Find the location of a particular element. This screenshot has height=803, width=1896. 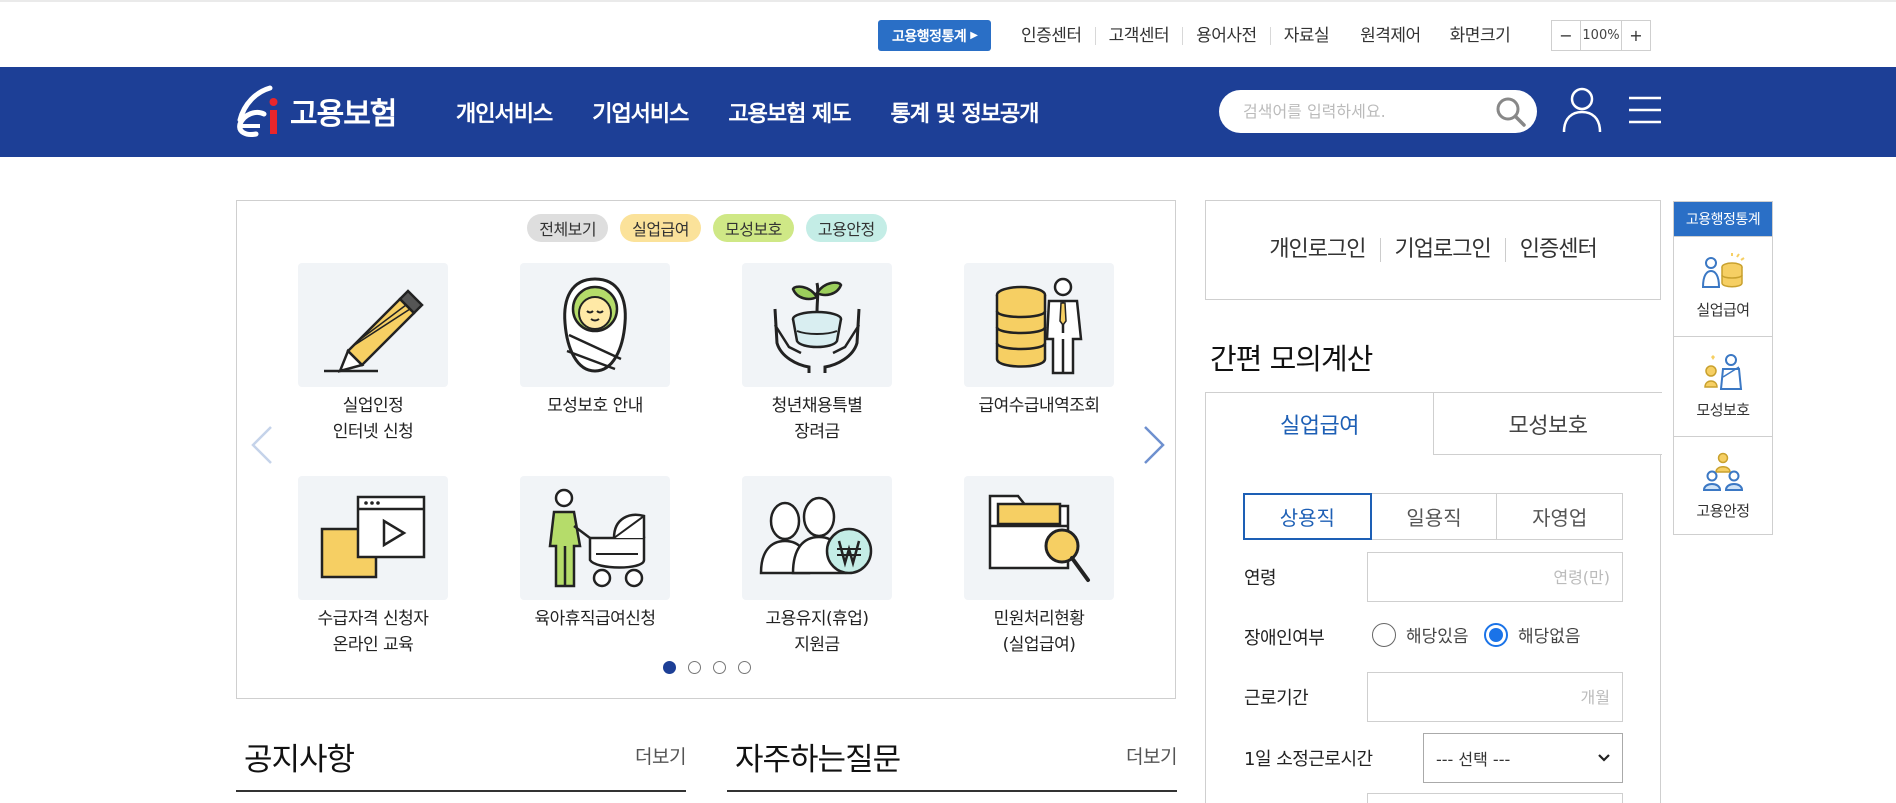

tab-maternity-protection: 모성보호 is located at coordinates (1547, 423).